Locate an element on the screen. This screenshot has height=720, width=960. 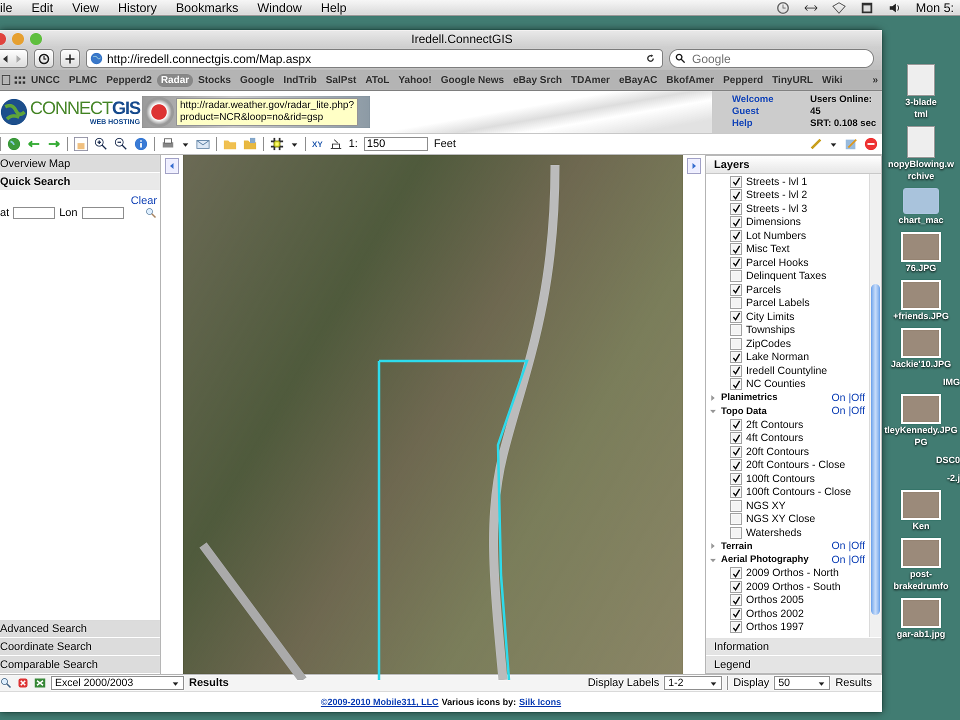
help-link: Help is located at coordinates (766, 124).